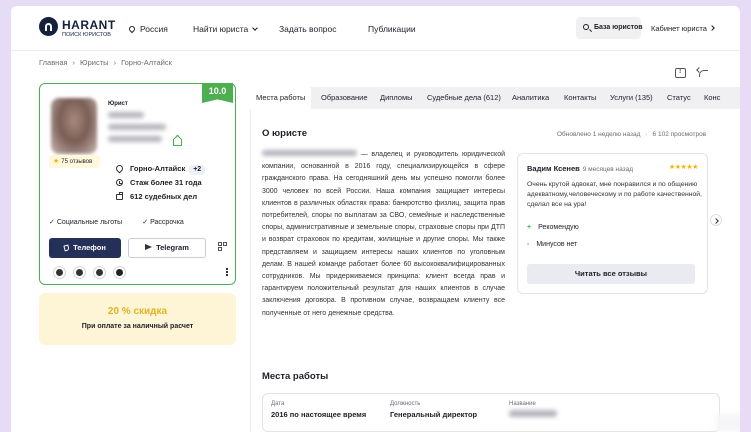  Describe the element at coordinates (405, 404) in the screenshot. I see `position-label: Должность` at that location.